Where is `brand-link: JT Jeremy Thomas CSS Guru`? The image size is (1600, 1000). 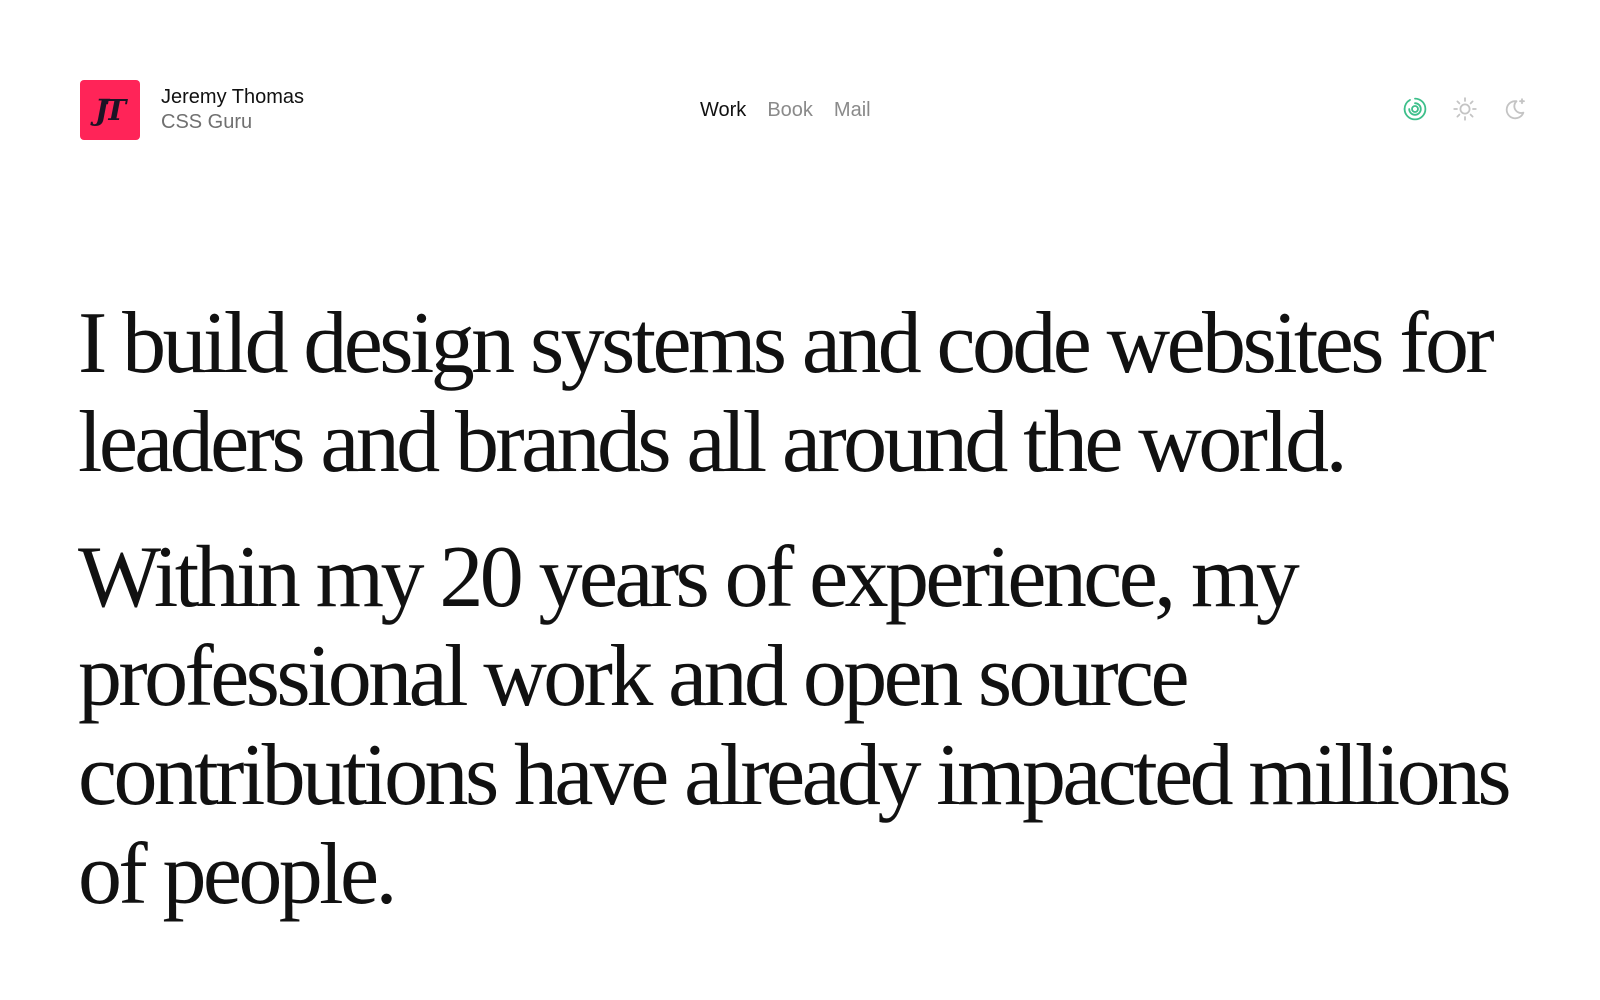
brand-link: JT Jeremy Thomas CSS Guru is located at coordinates (192, 110).